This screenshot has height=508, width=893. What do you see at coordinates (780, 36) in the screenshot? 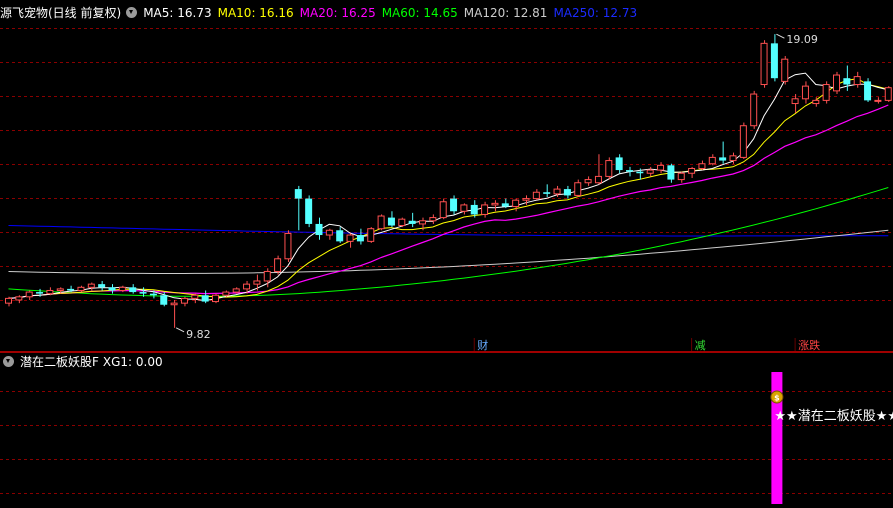
I see `high-pointer` at bounding box center [780, 36].